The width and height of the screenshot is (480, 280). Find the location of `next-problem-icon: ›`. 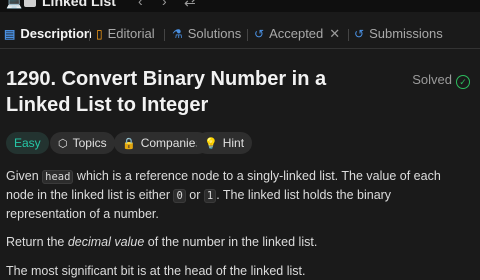

next-problem-icon: › is located at coordinates (164, 4).